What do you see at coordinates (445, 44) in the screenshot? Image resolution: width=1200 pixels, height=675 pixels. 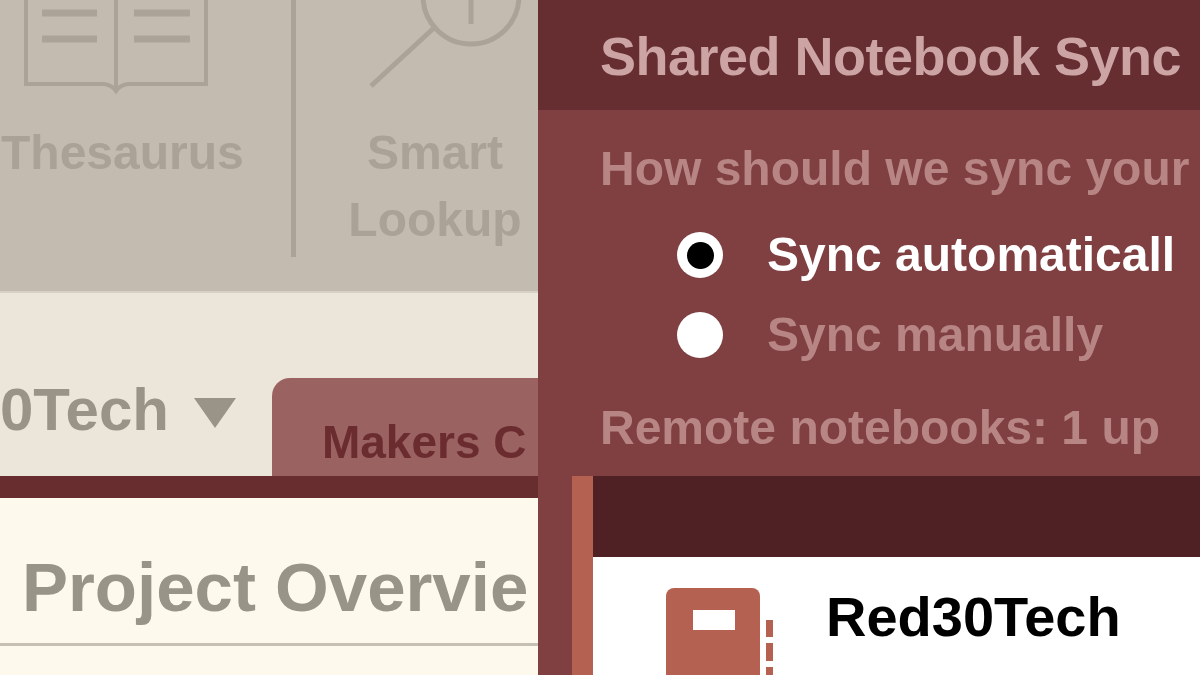 I see `search-icon` at bounding box center [445, 44].